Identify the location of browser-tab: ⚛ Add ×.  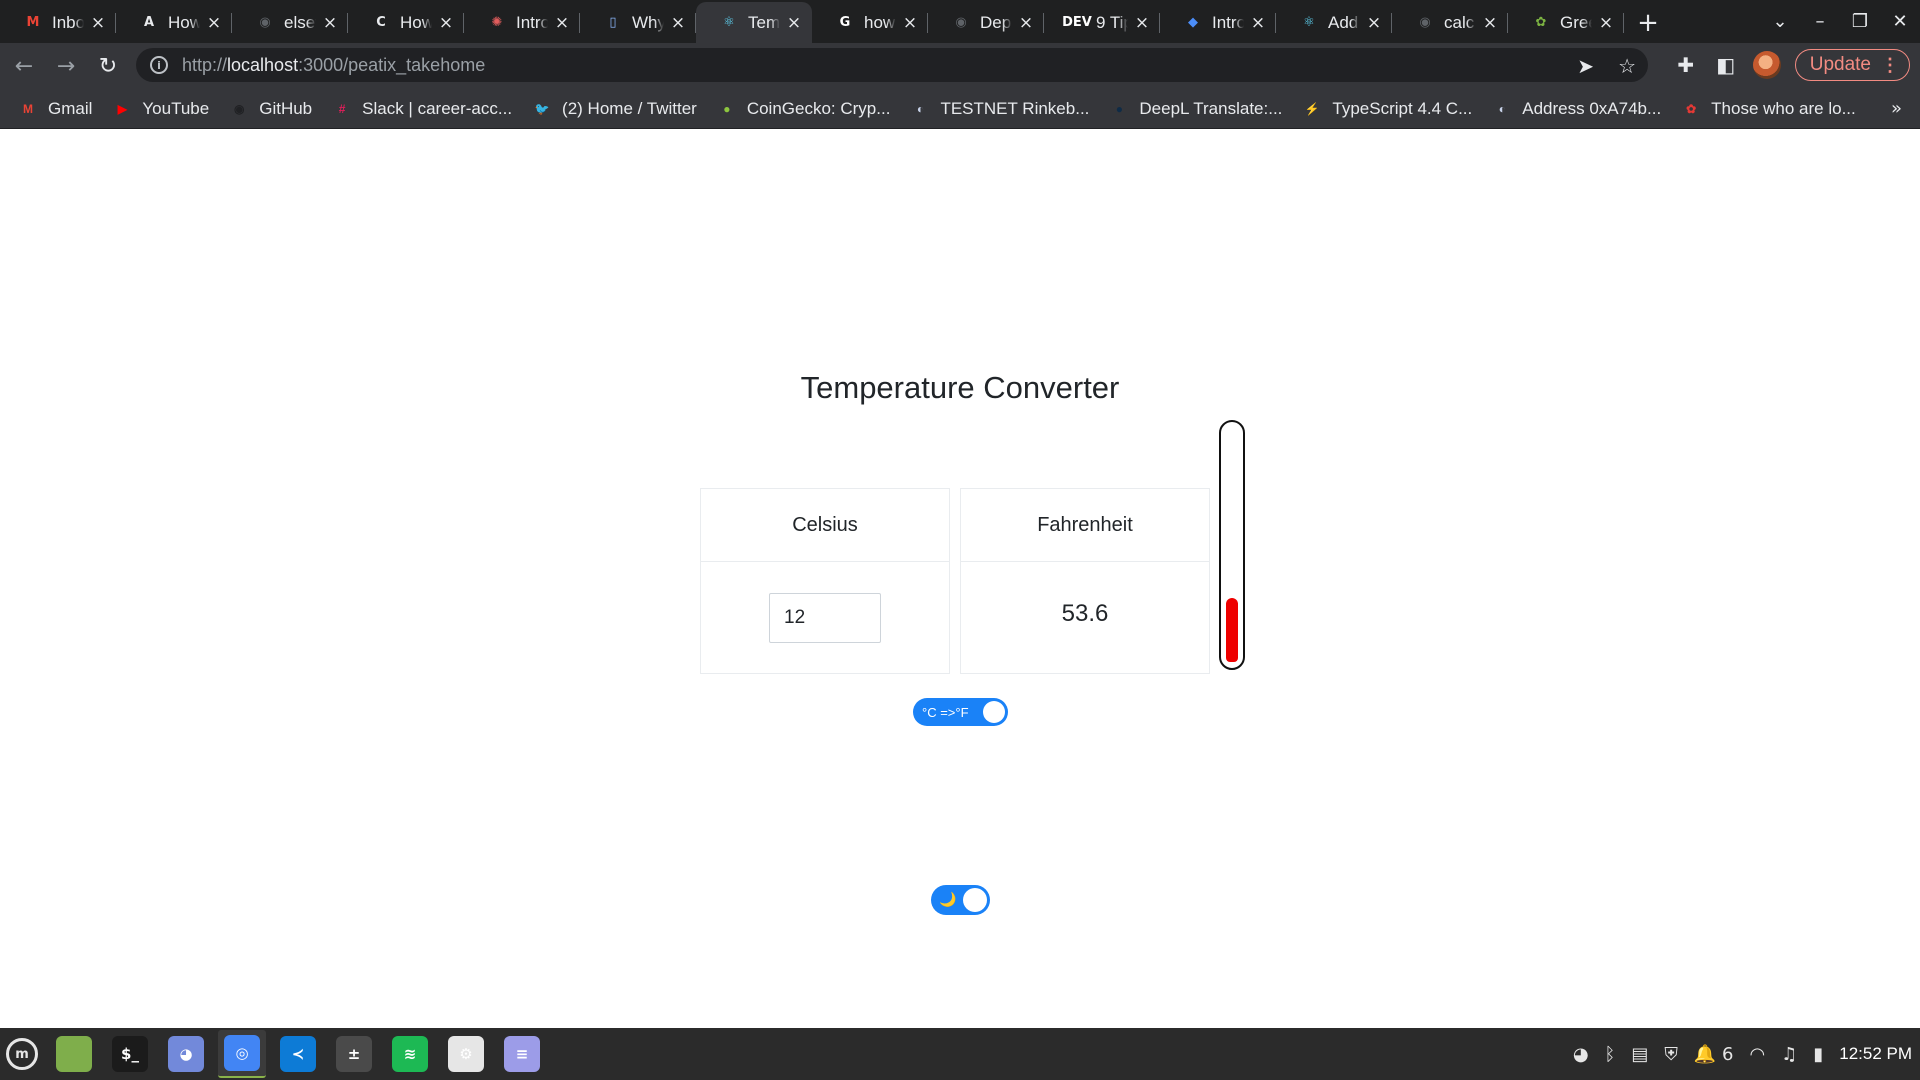
(1334, 22).